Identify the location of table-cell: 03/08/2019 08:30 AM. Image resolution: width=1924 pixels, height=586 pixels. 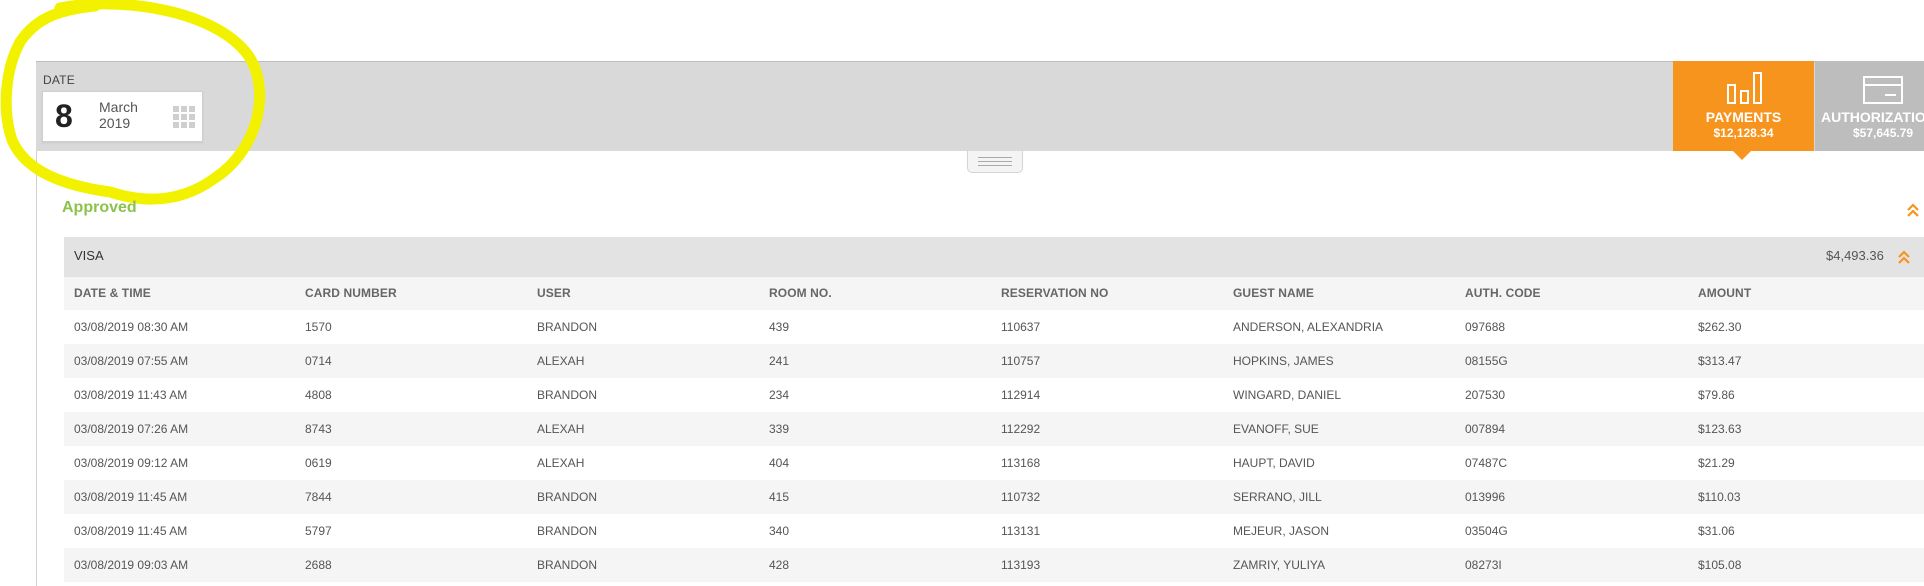
(131, 327).